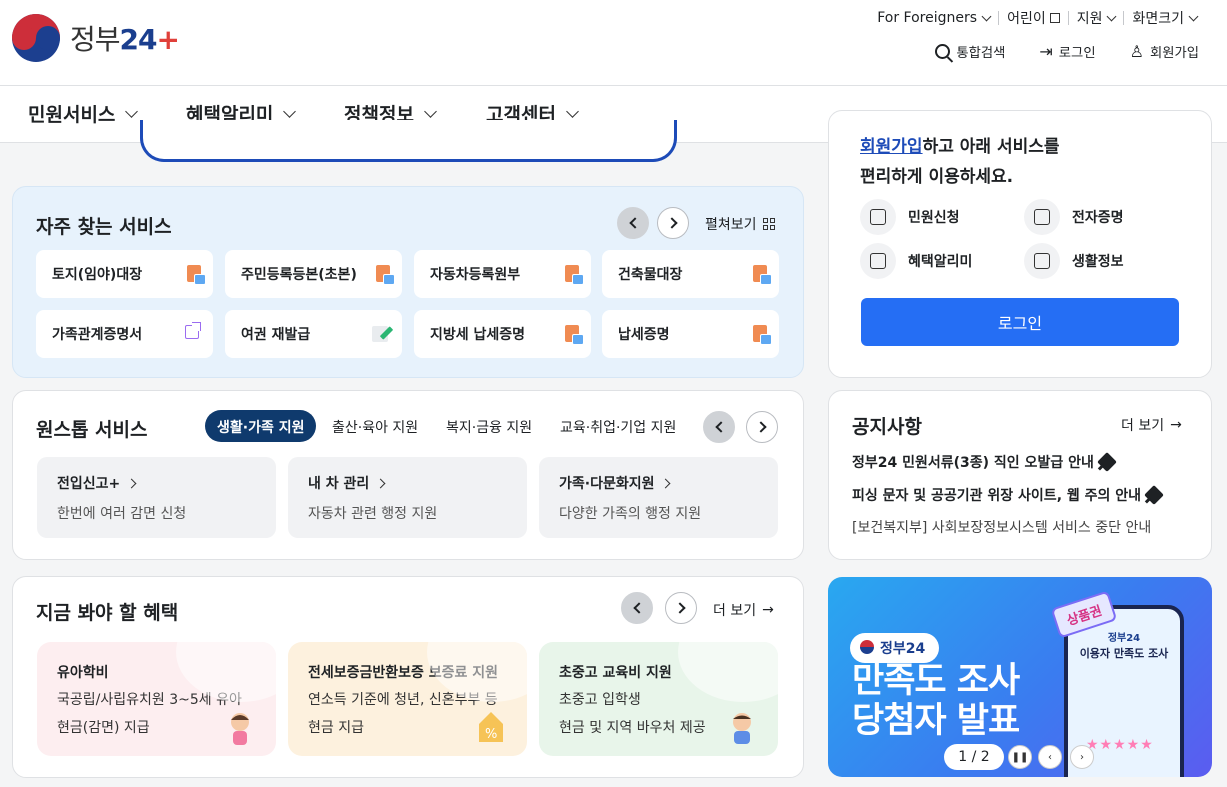 The image size is (1227, 787). I want to click on utility-support: 지원, so click(1096, 18).